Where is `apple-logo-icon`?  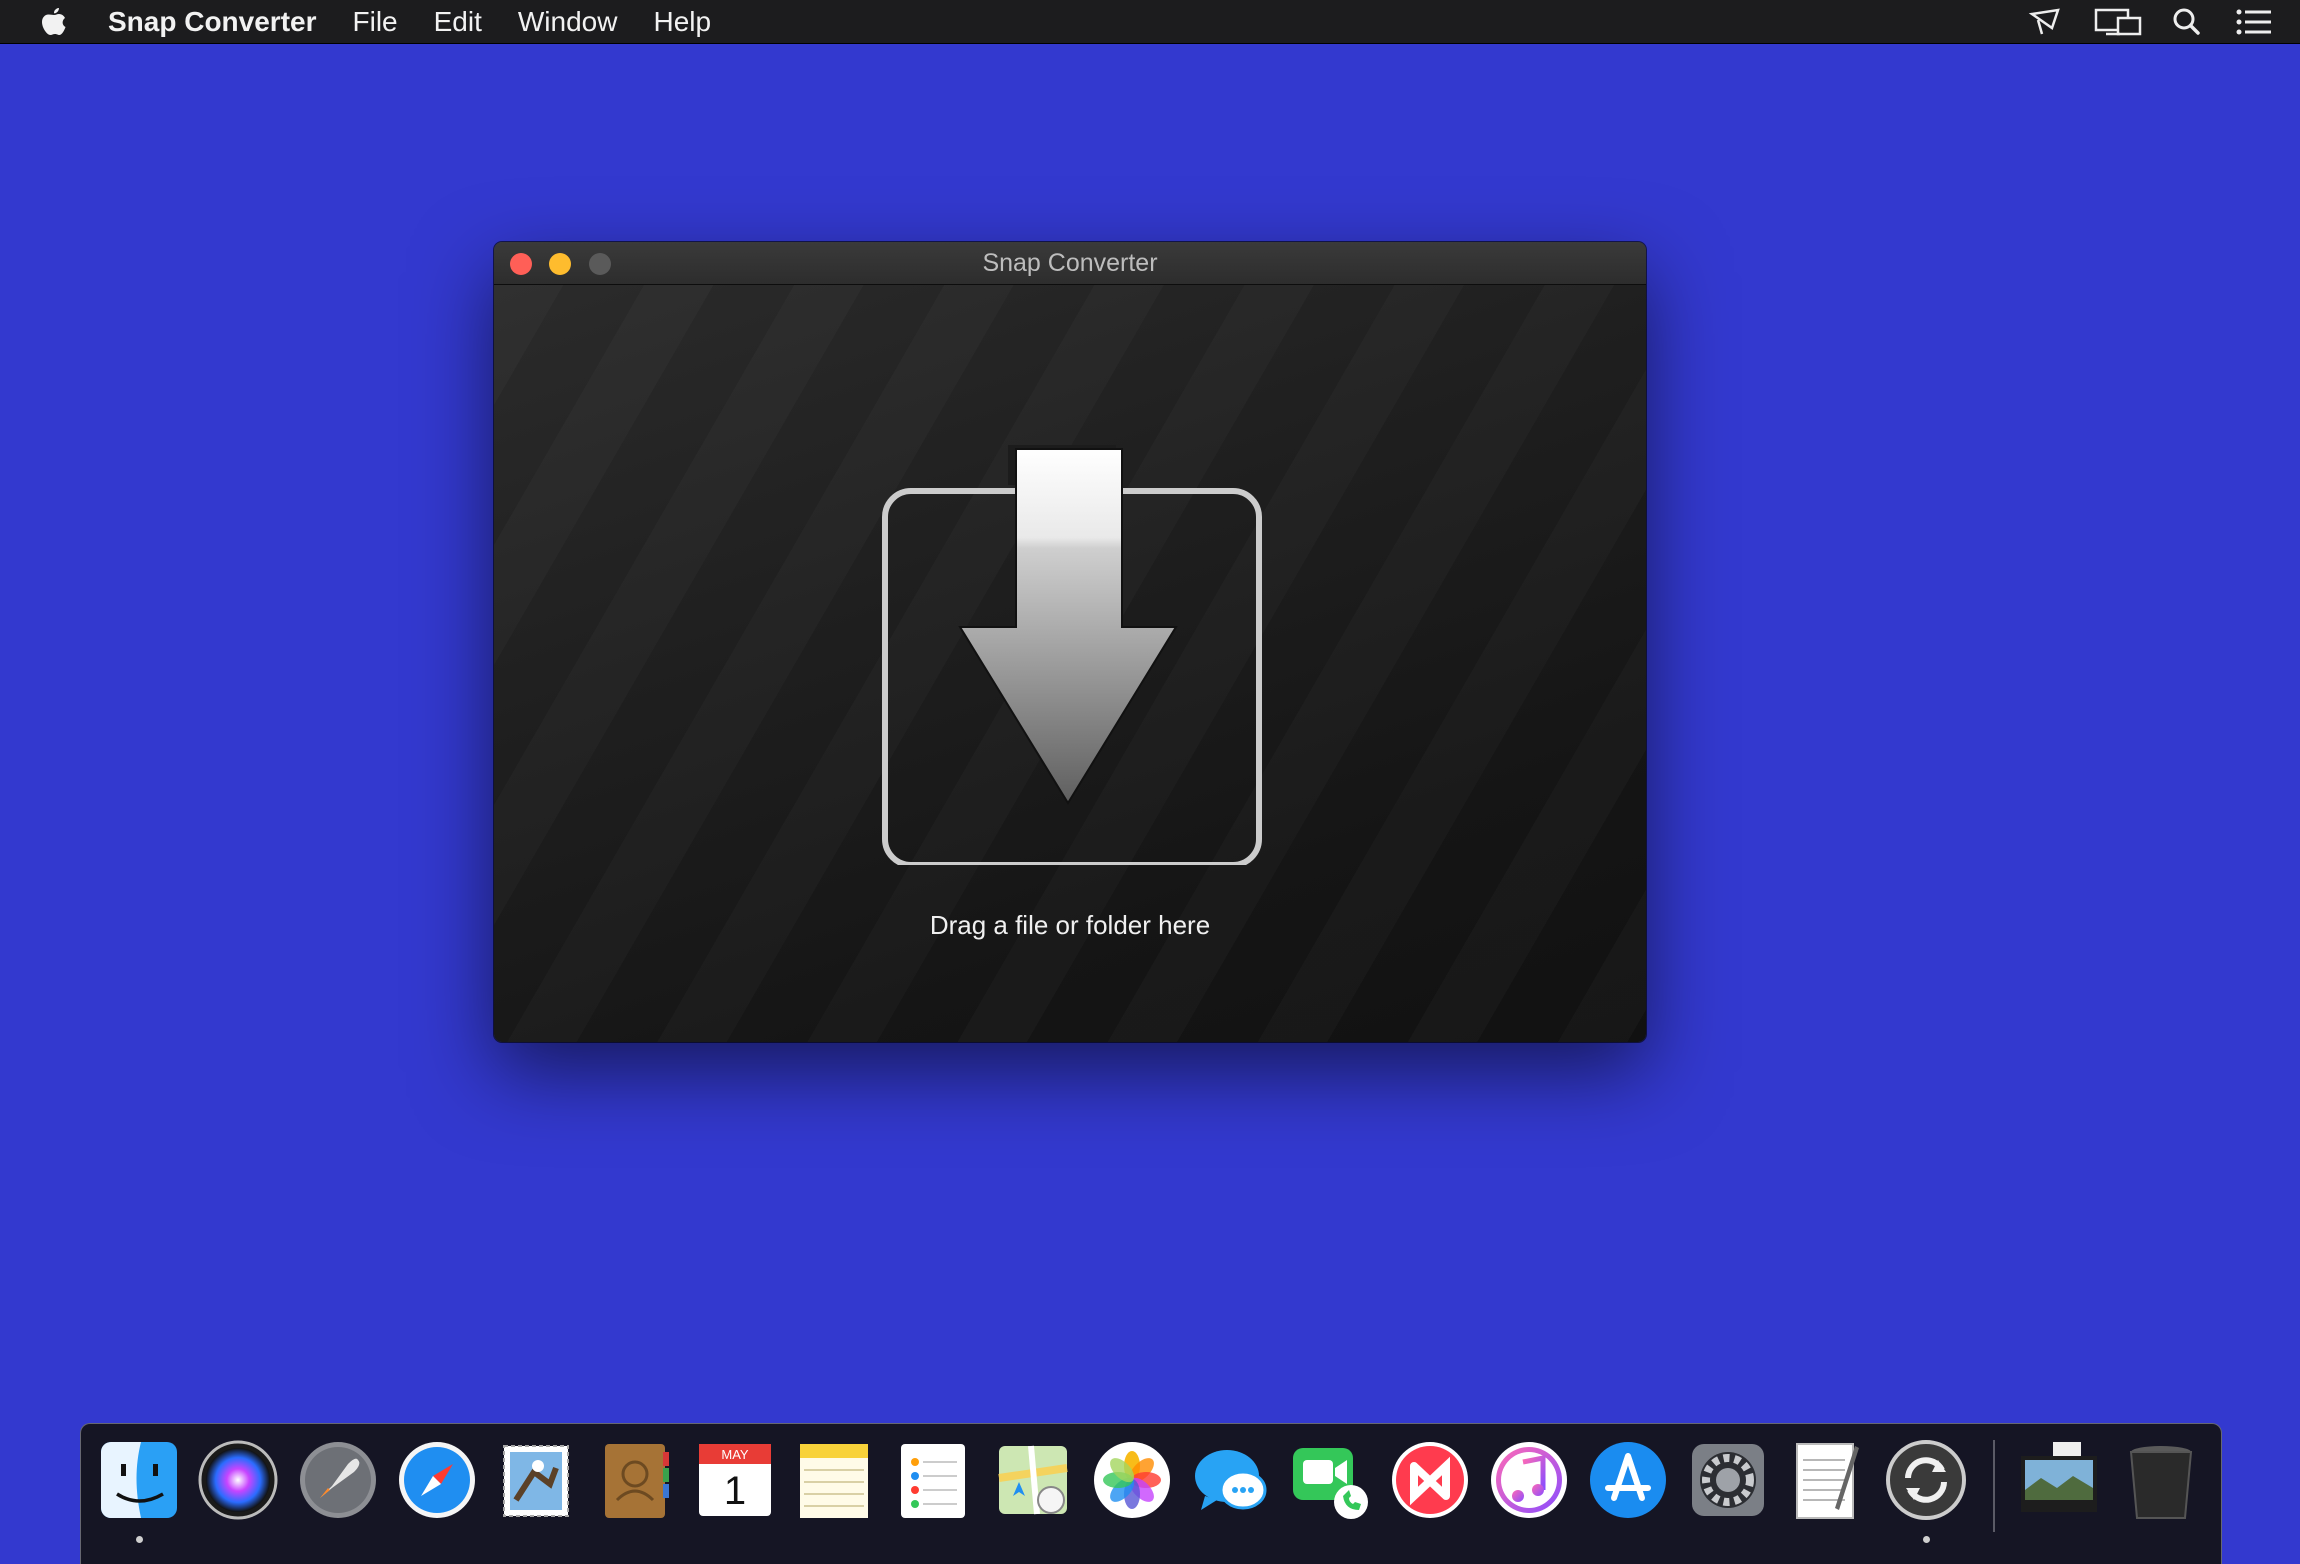
apple-logo-icon is located at coordinates (54, 22).